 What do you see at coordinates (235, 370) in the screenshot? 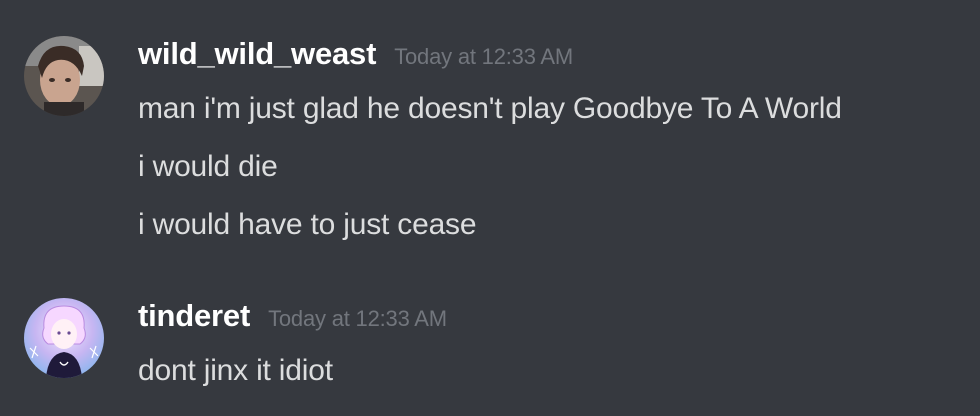
I see `message-text: dont jinx it idiot` at bounding box center [235, 370].